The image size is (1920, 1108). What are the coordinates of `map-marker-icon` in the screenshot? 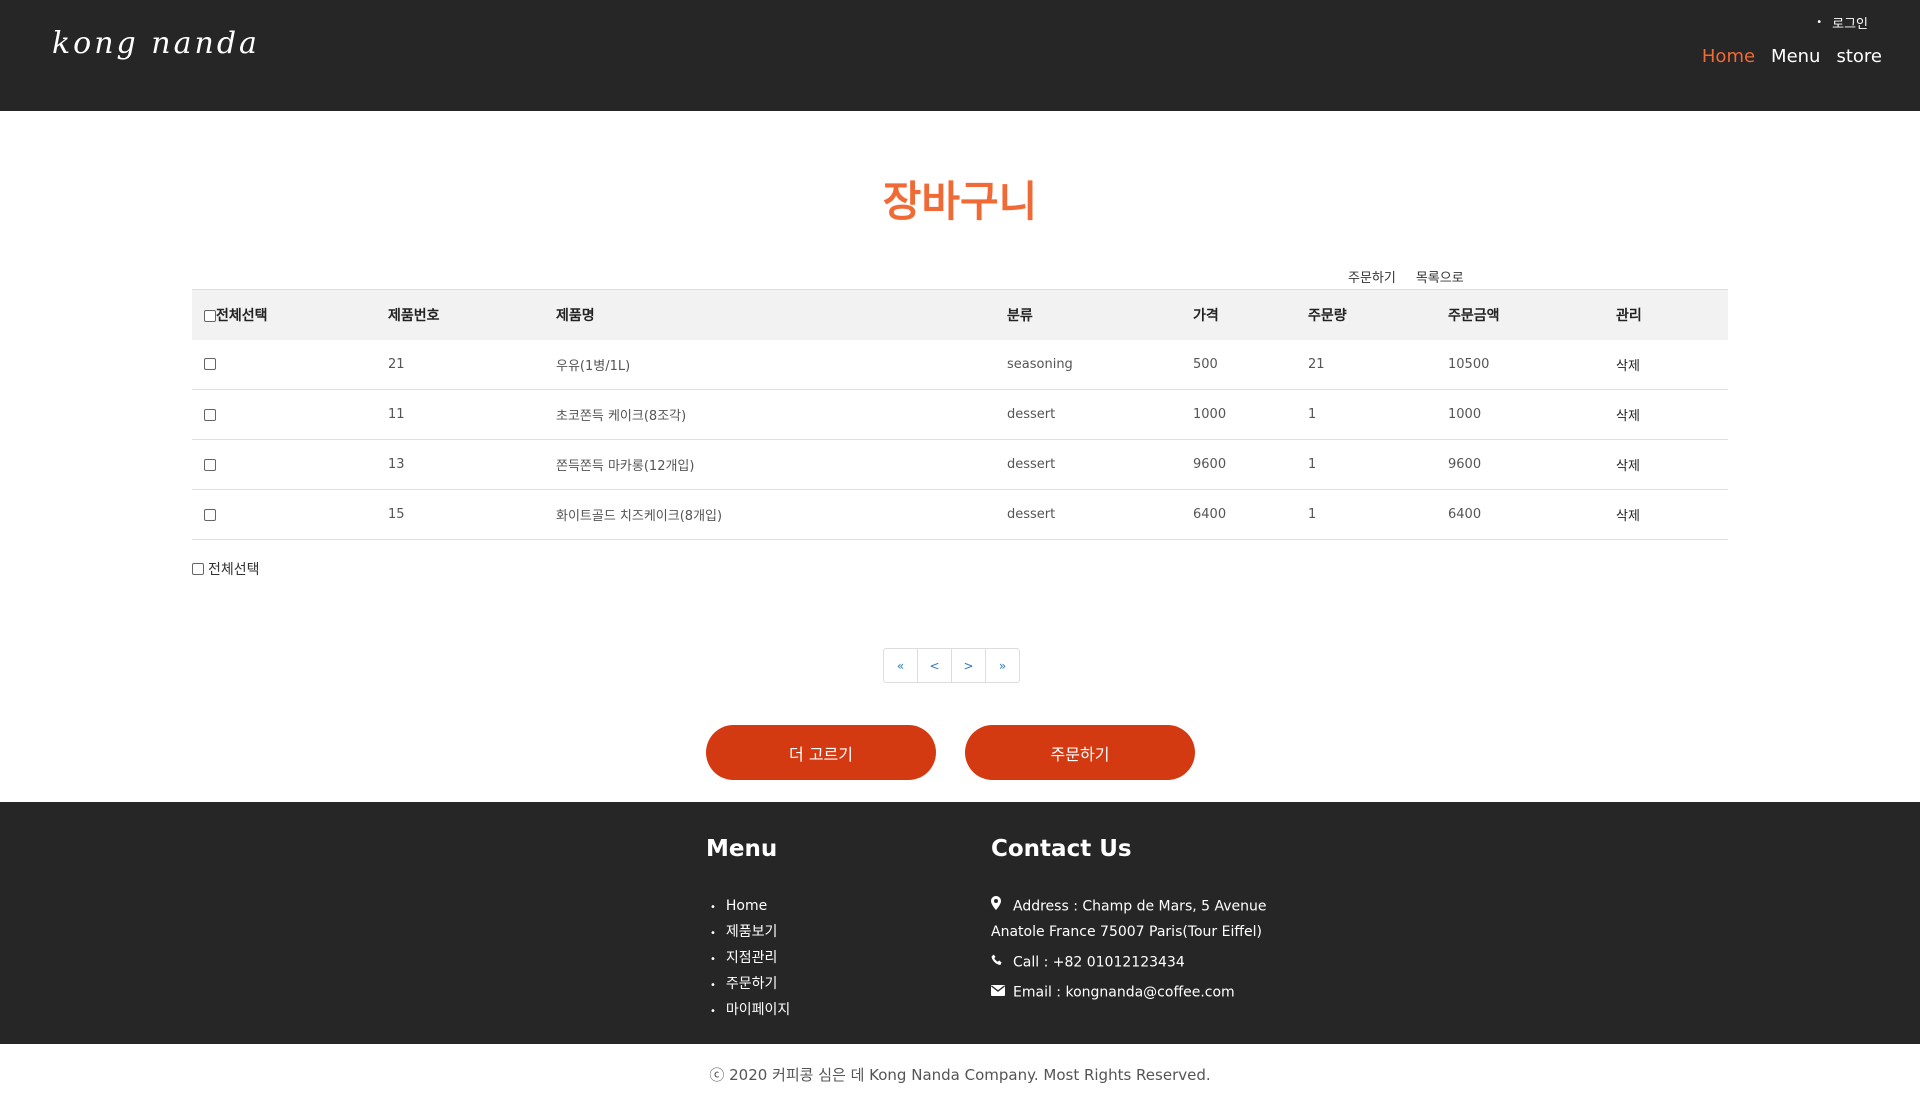 It's located at (998, 906).